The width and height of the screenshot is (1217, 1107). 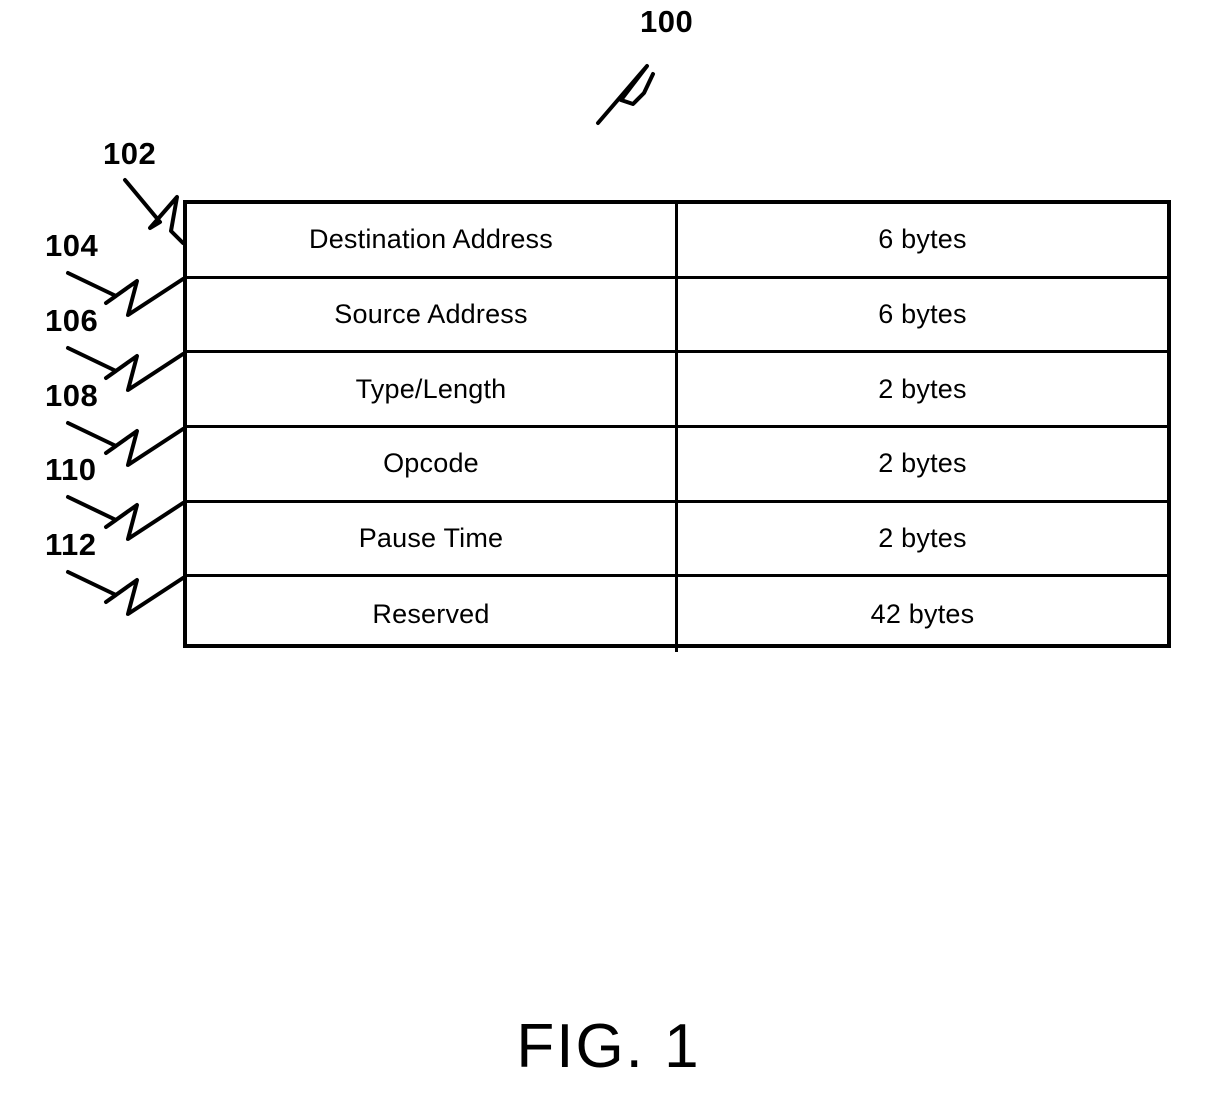 I want to click on reference-numeral-102: 102, so click(x=130, y=153).